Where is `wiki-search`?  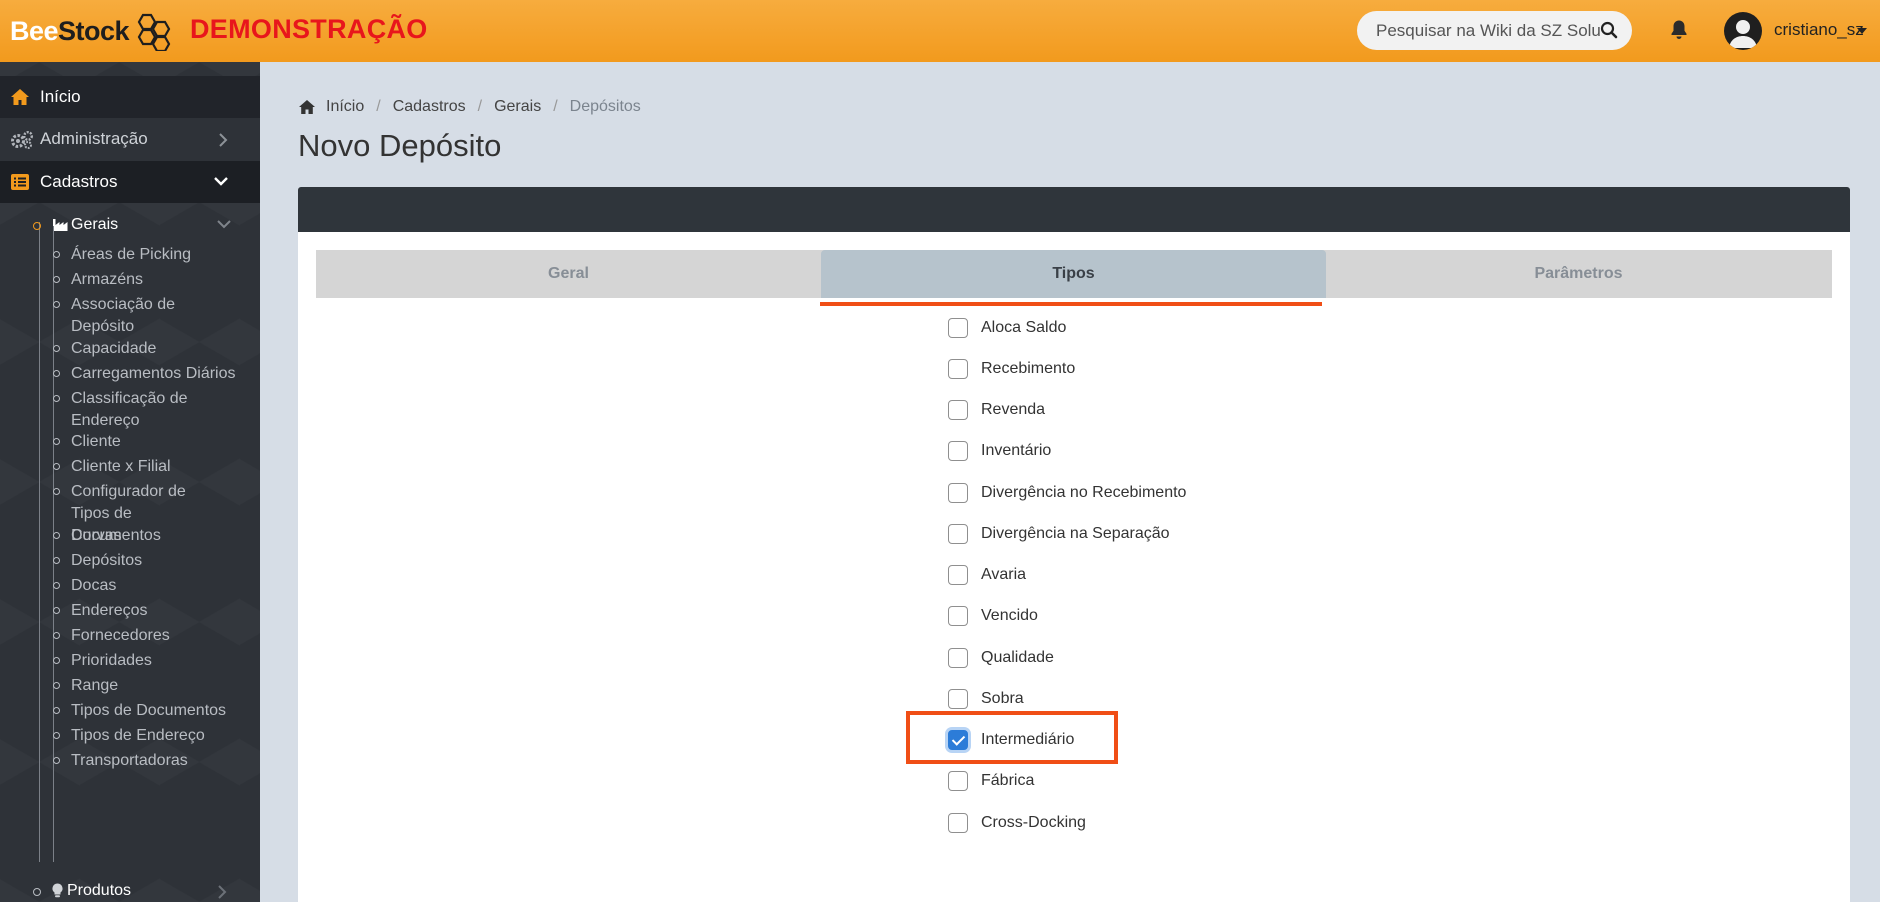 wiki-search is located at coordinates (1494, 30).